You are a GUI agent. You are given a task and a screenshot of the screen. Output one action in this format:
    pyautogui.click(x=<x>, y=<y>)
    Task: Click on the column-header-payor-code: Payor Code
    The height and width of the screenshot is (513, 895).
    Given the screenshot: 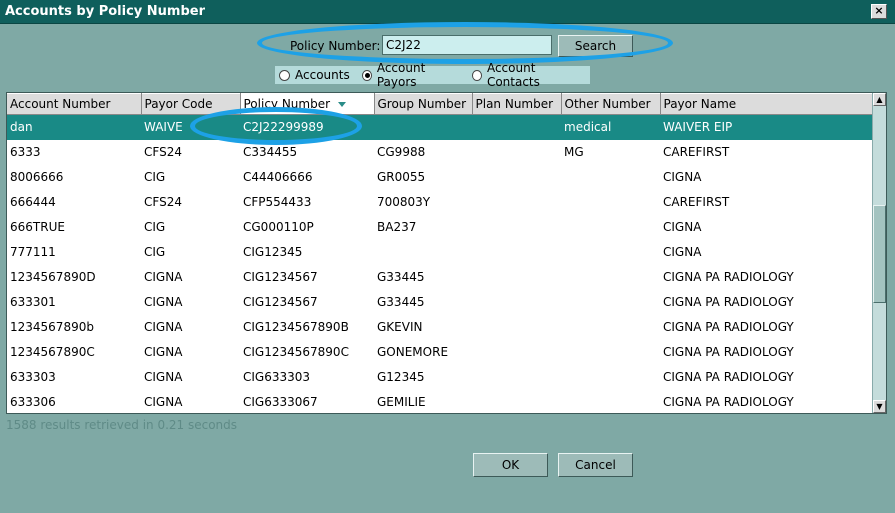 What is the action you would take?
    pyautogui.click(x=191, y=104)
    